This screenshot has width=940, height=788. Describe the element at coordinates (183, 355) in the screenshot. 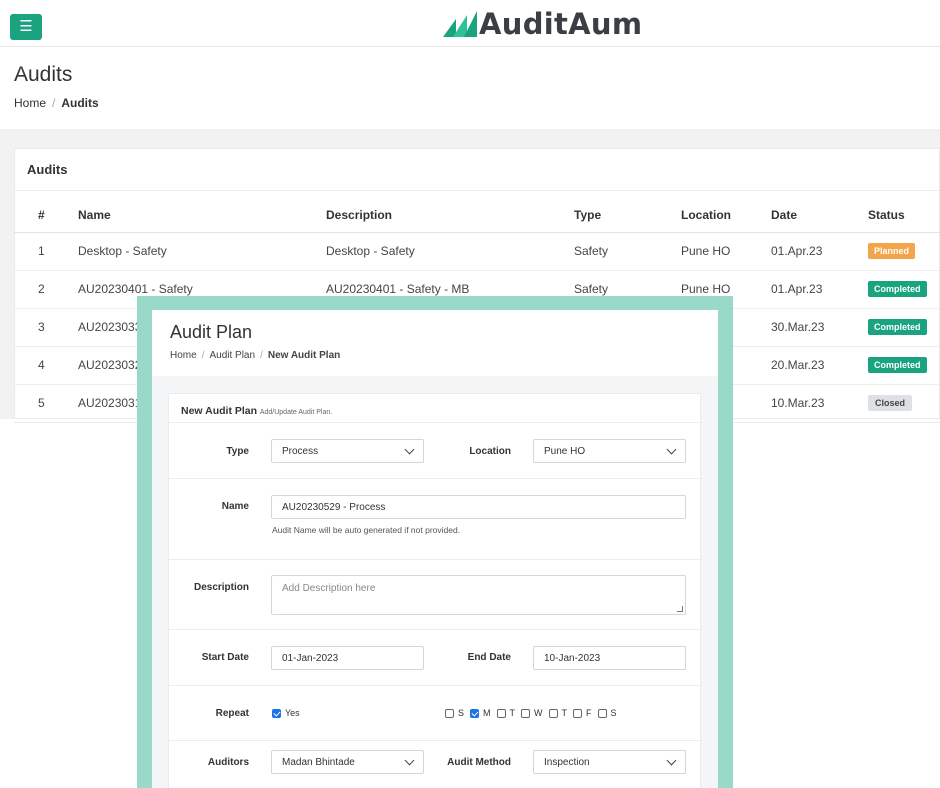

I see `modal-breadcrumb-home: Home` at that location.